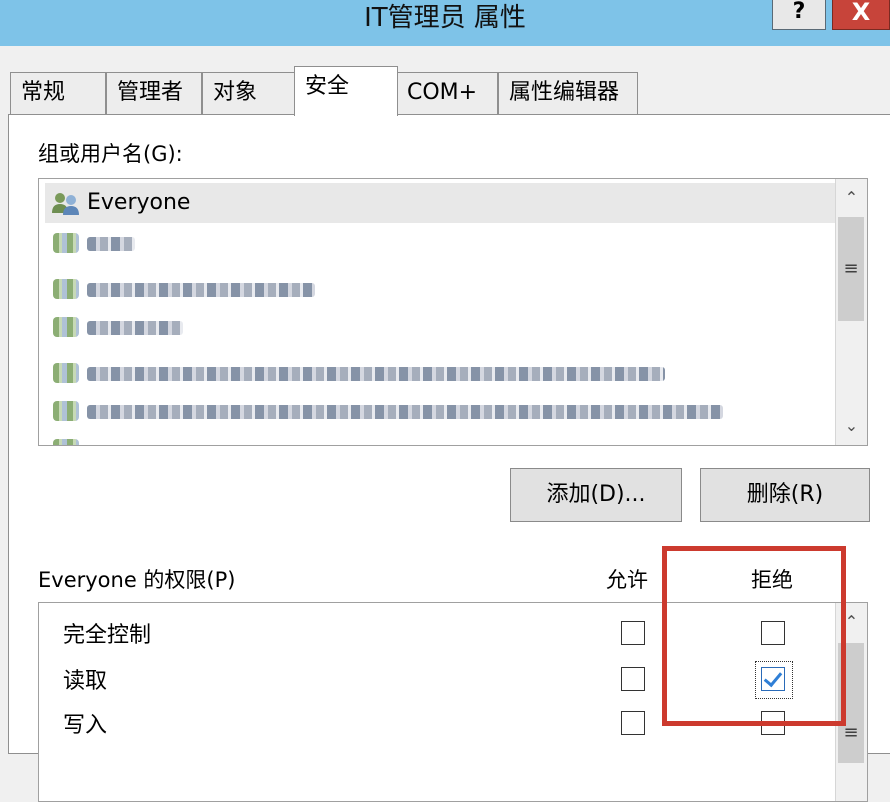  I want to click on allow-column-header: 允许, so click(627, 580).